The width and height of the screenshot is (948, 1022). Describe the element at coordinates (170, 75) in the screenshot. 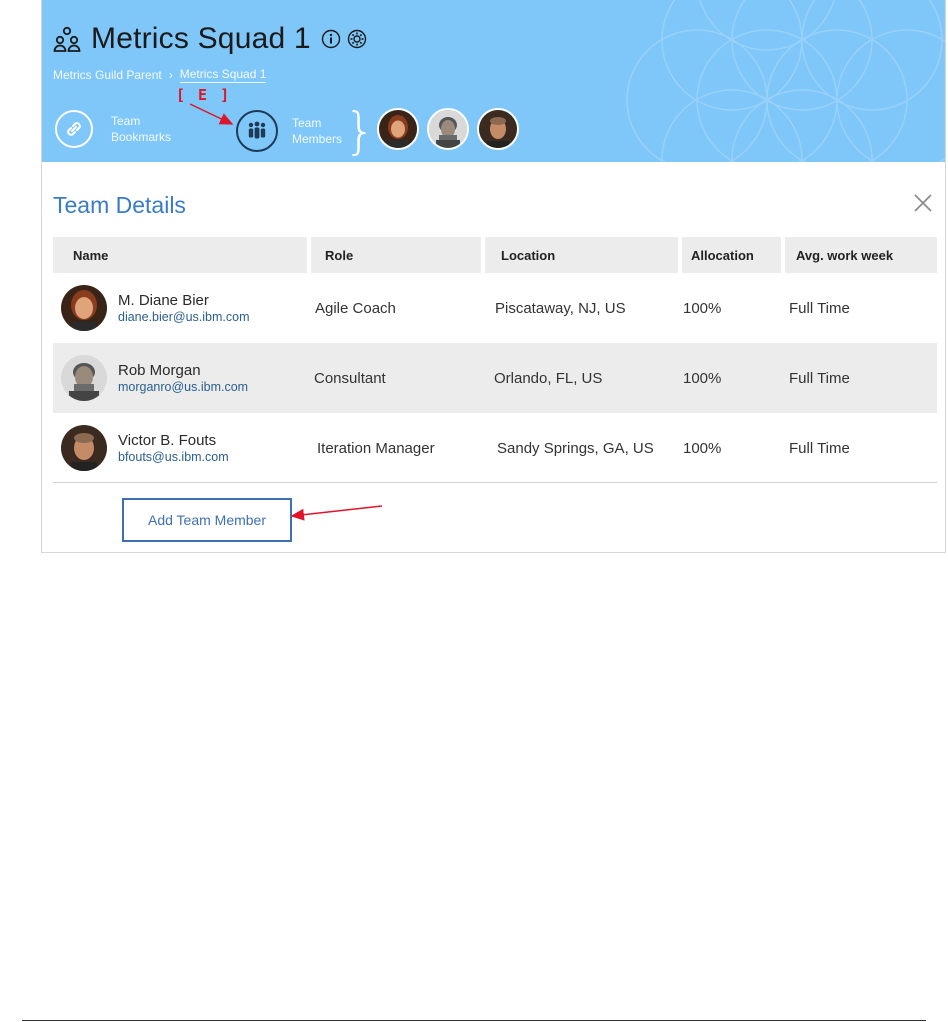

I see `chevron-right-icon: ›` at that location.